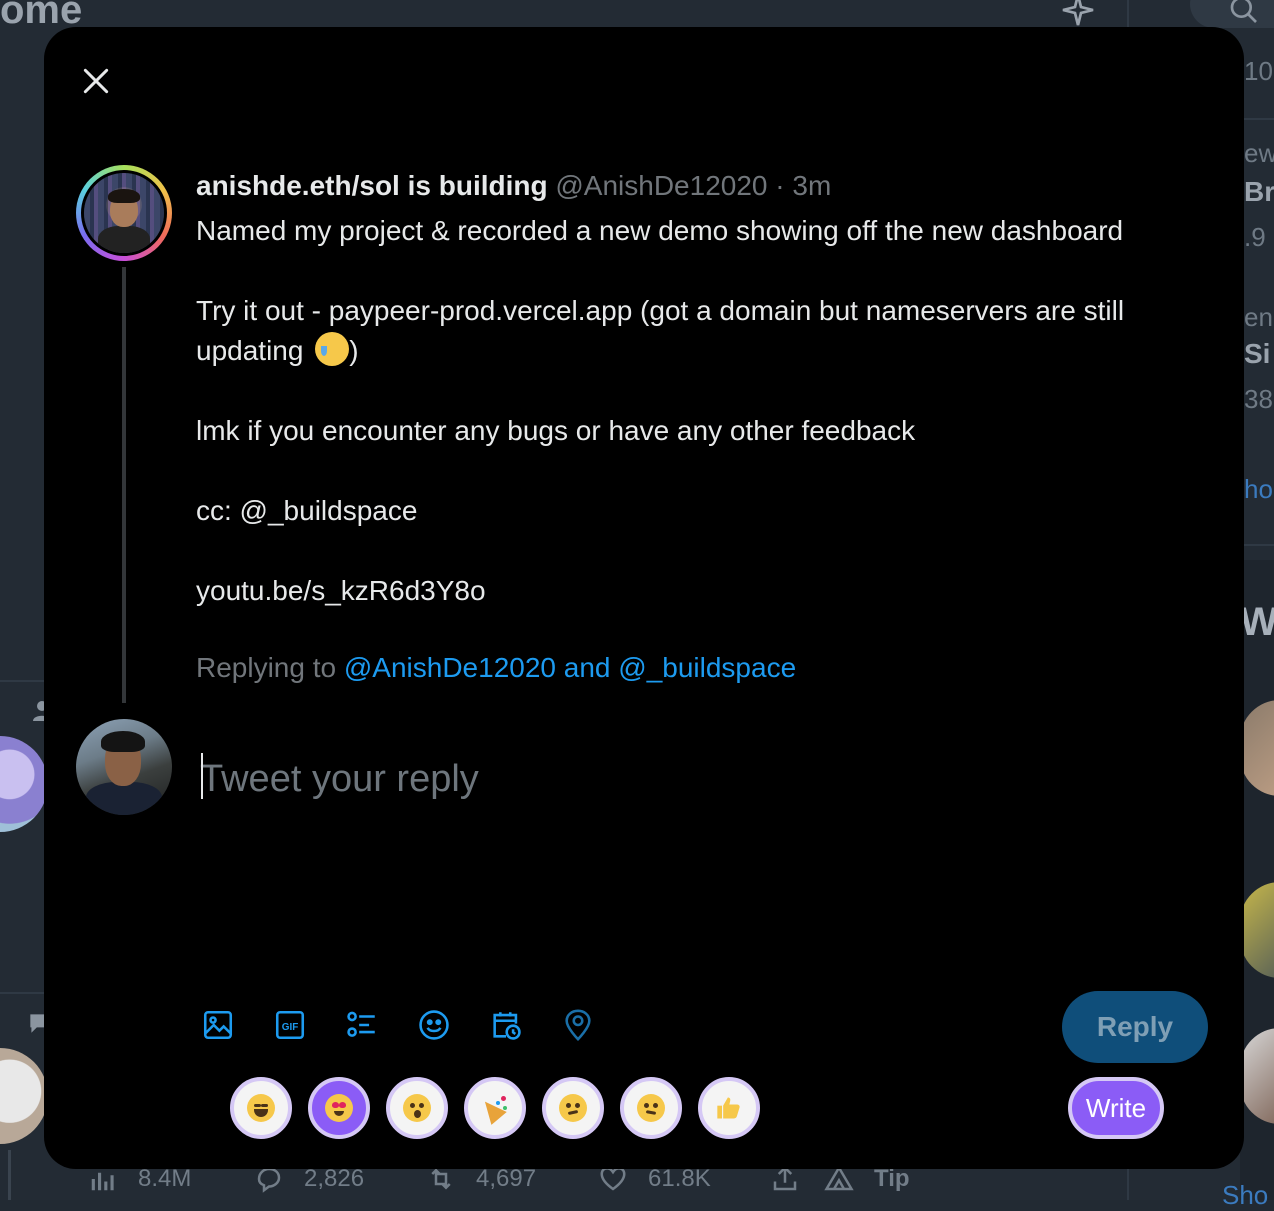 This screenshot has width=1274, height=1211. I want to click on open-mouth-icon, so click(417, 1108).